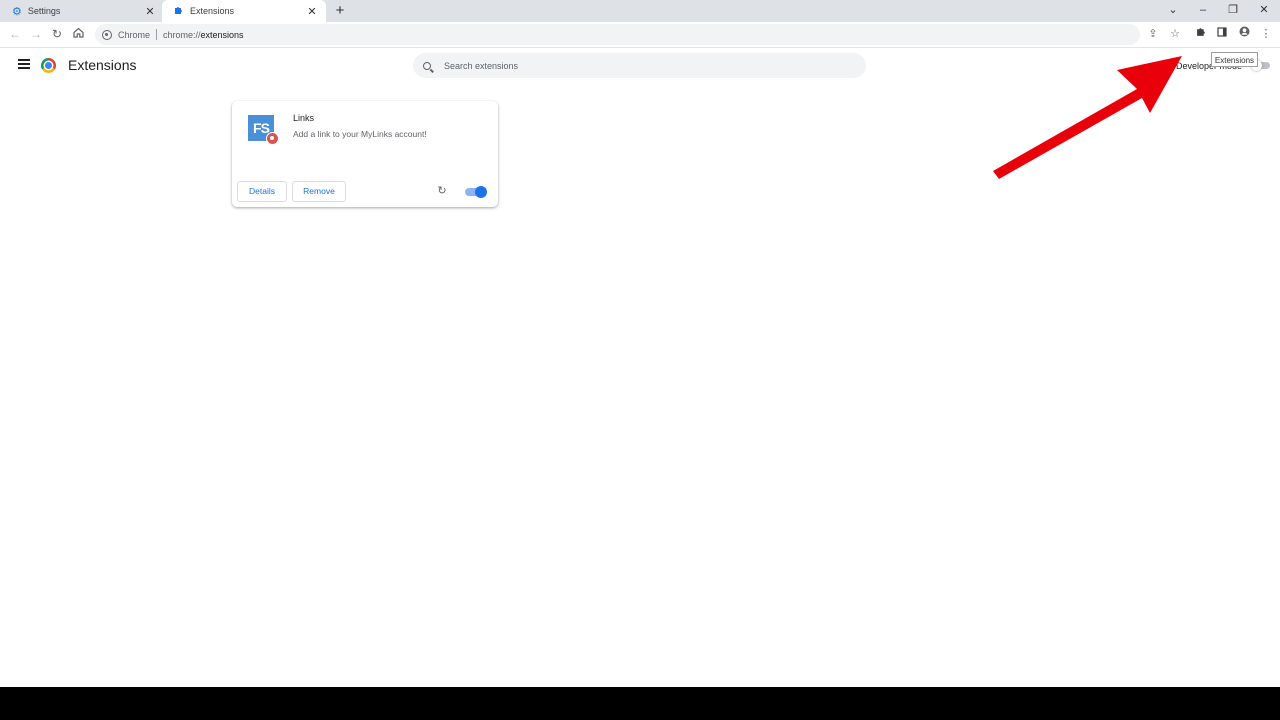 The width and height of the screenshot is (1280, 720). What do you see at coordinates (107, 34) in the screenshot?
I see `chrome-site-icon` at bounding box center [107, 34].